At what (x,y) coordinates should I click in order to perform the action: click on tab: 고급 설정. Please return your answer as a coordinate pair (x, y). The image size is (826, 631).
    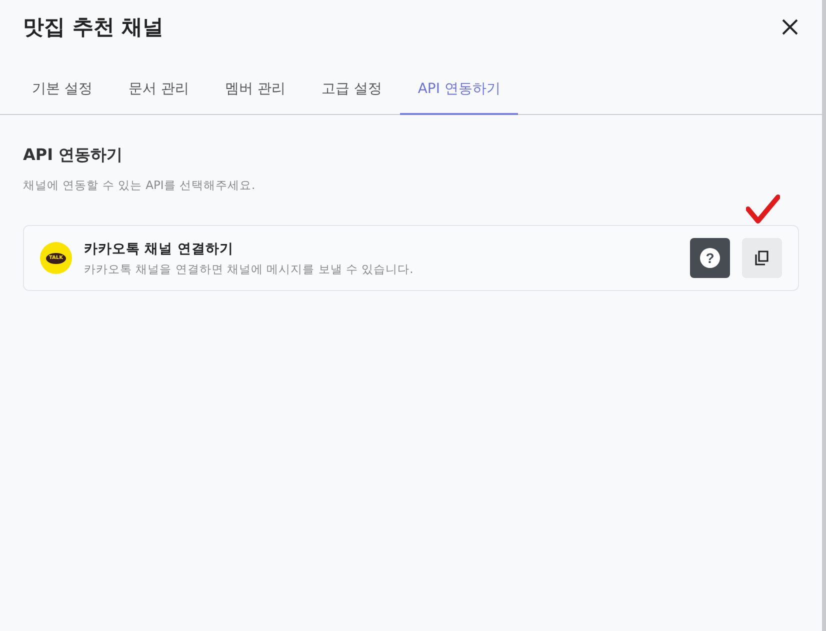
    Looking at the image, I should click on (351, 93).